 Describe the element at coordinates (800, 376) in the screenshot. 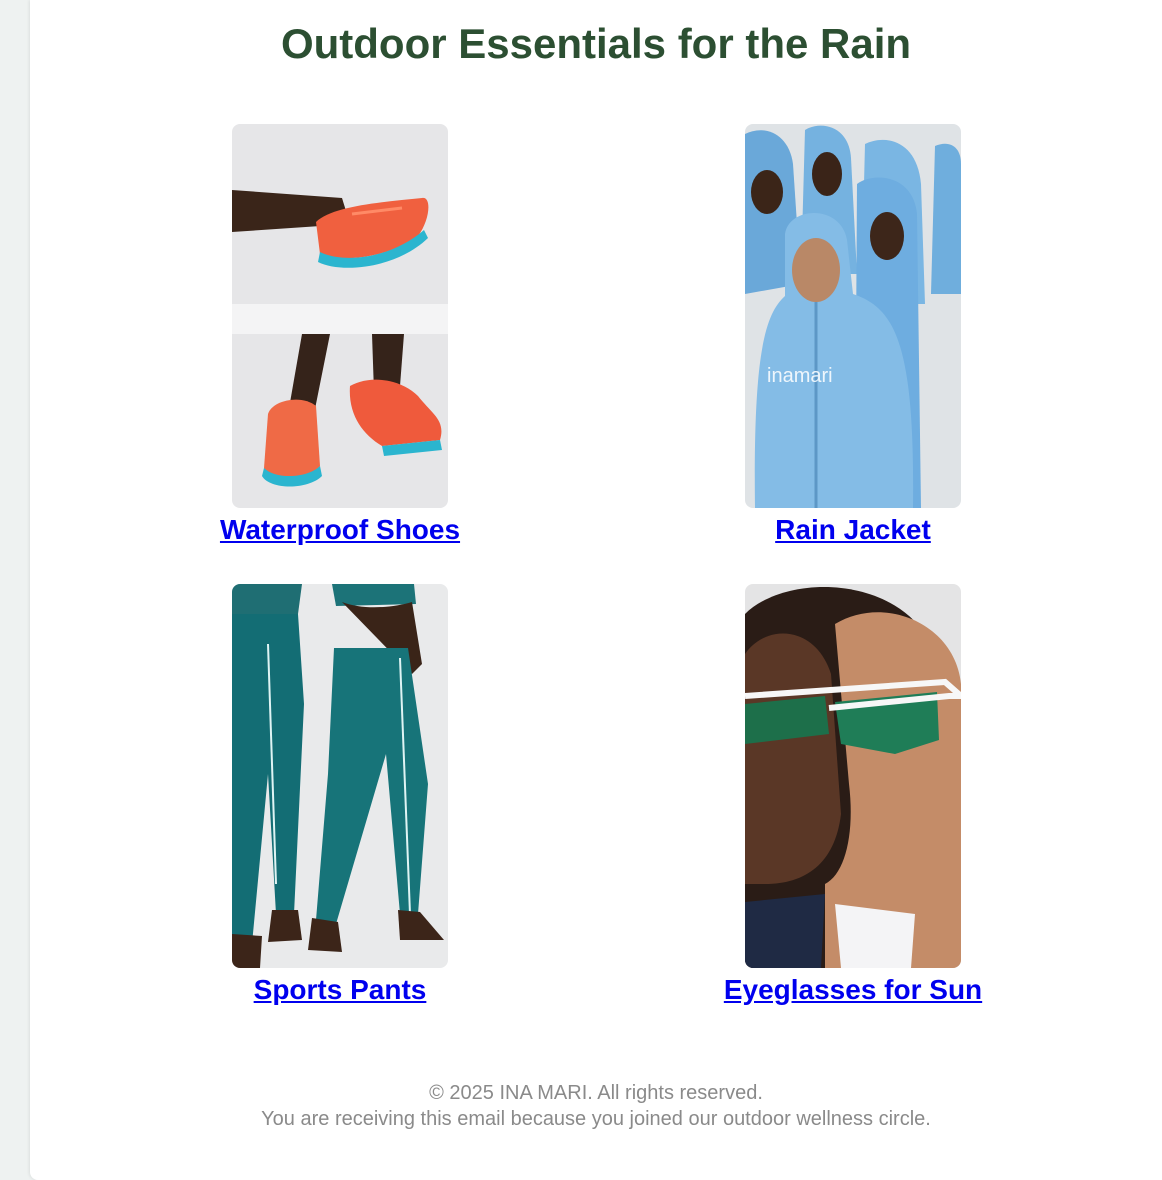

I see `jacket-print-text: inamari` at that location.